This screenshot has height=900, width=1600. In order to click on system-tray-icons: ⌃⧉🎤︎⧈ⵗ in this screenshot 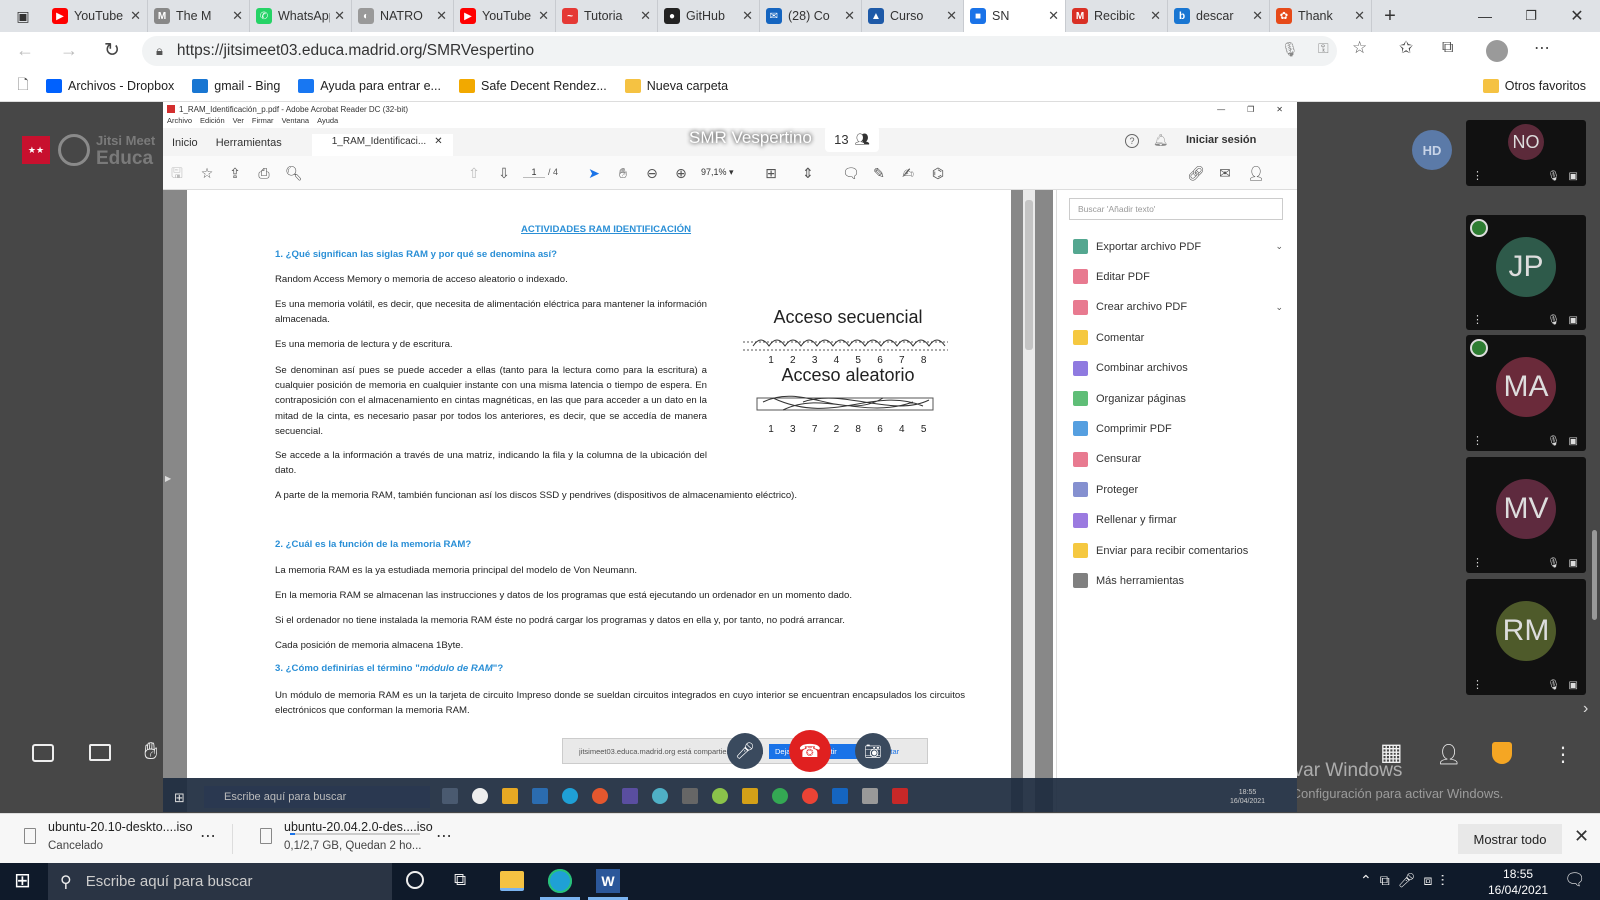, I will do `click(1406, 880)`.